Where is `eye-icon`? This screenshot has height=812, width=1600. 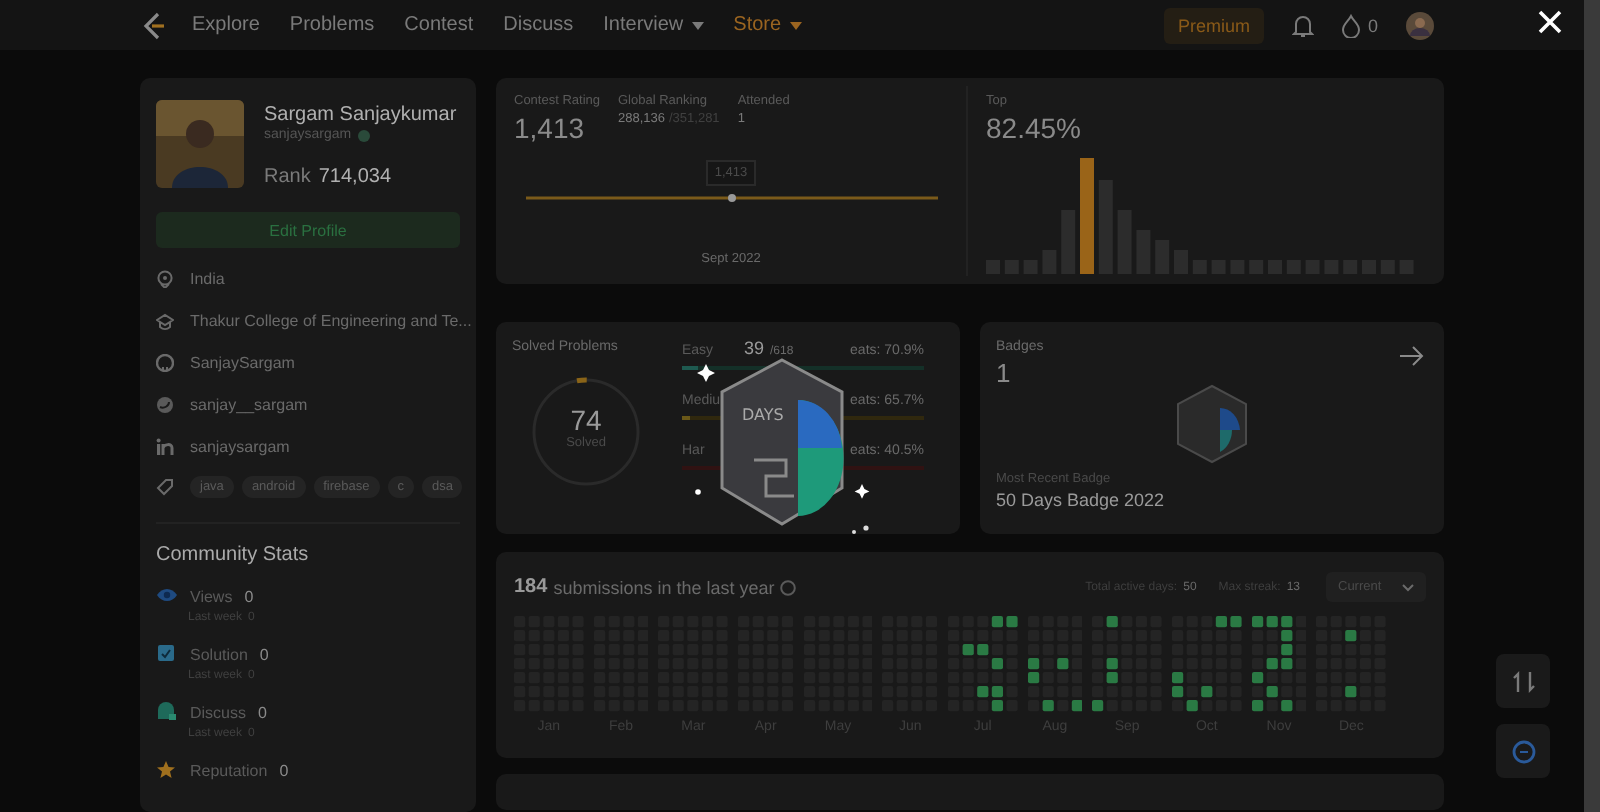
eye-icon is located at coordinates (167, 596).